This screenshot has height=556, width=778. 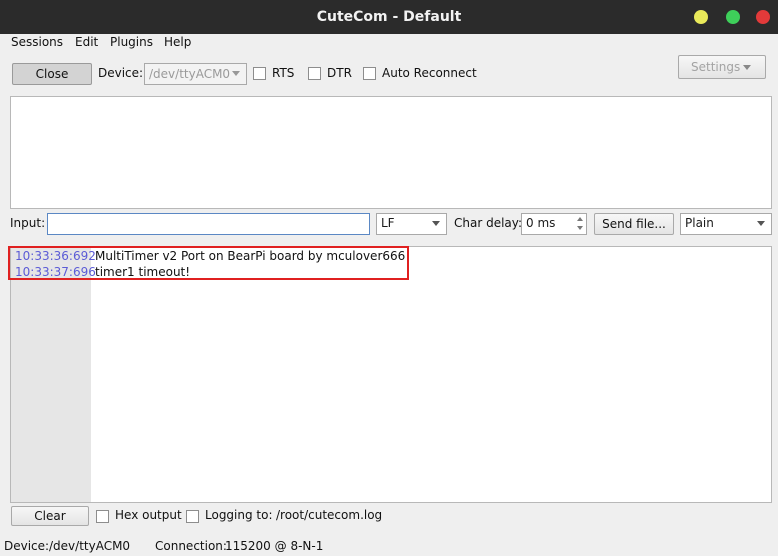 What do you see at coordinates (580, 228) in the screenshot?
I see `spin-down-icon` at bounding box center [580, 228].